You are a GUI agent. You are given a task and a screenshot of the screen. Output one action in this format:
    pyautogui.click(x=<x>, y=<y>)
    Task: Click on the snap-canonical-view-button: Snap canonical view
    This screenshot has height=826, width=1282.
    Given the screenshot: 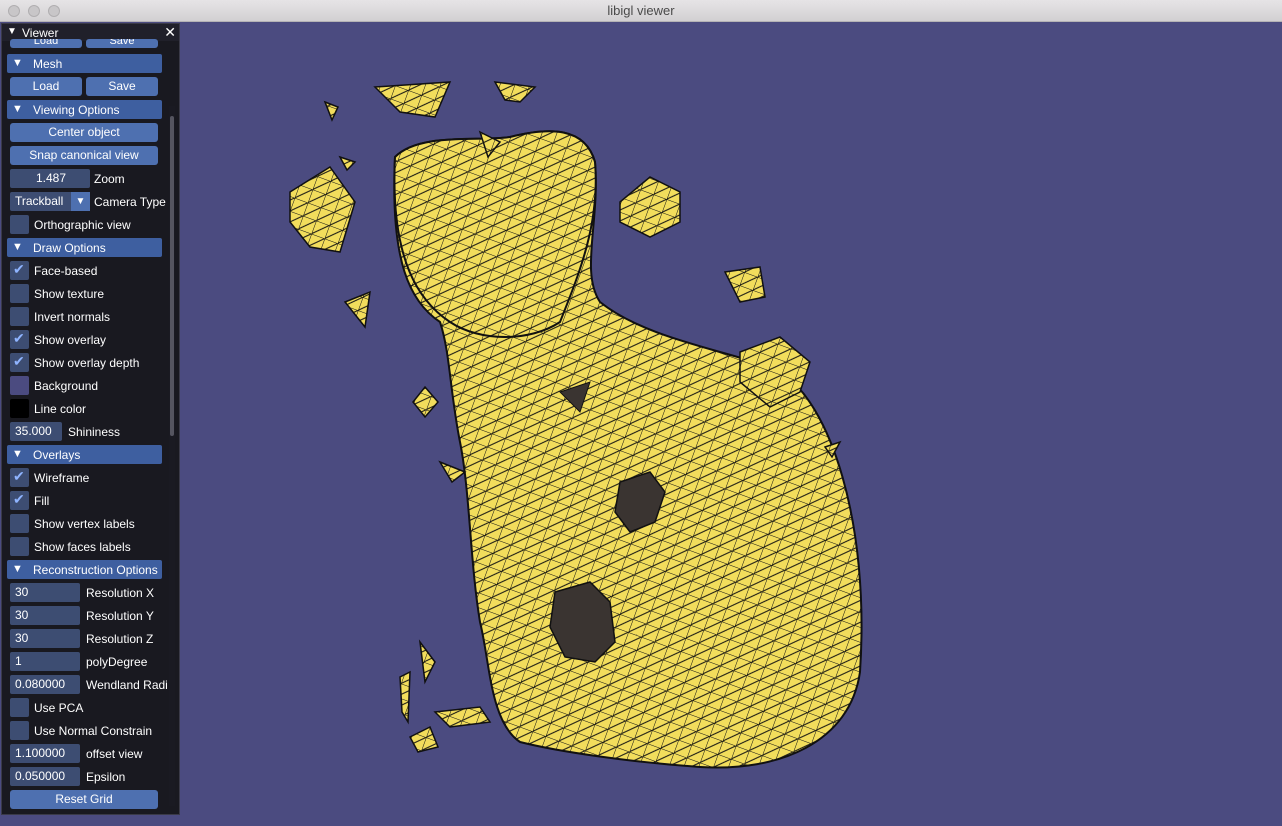 What is the action you would take?
    pyautogui.click(x=84, y=155)
    